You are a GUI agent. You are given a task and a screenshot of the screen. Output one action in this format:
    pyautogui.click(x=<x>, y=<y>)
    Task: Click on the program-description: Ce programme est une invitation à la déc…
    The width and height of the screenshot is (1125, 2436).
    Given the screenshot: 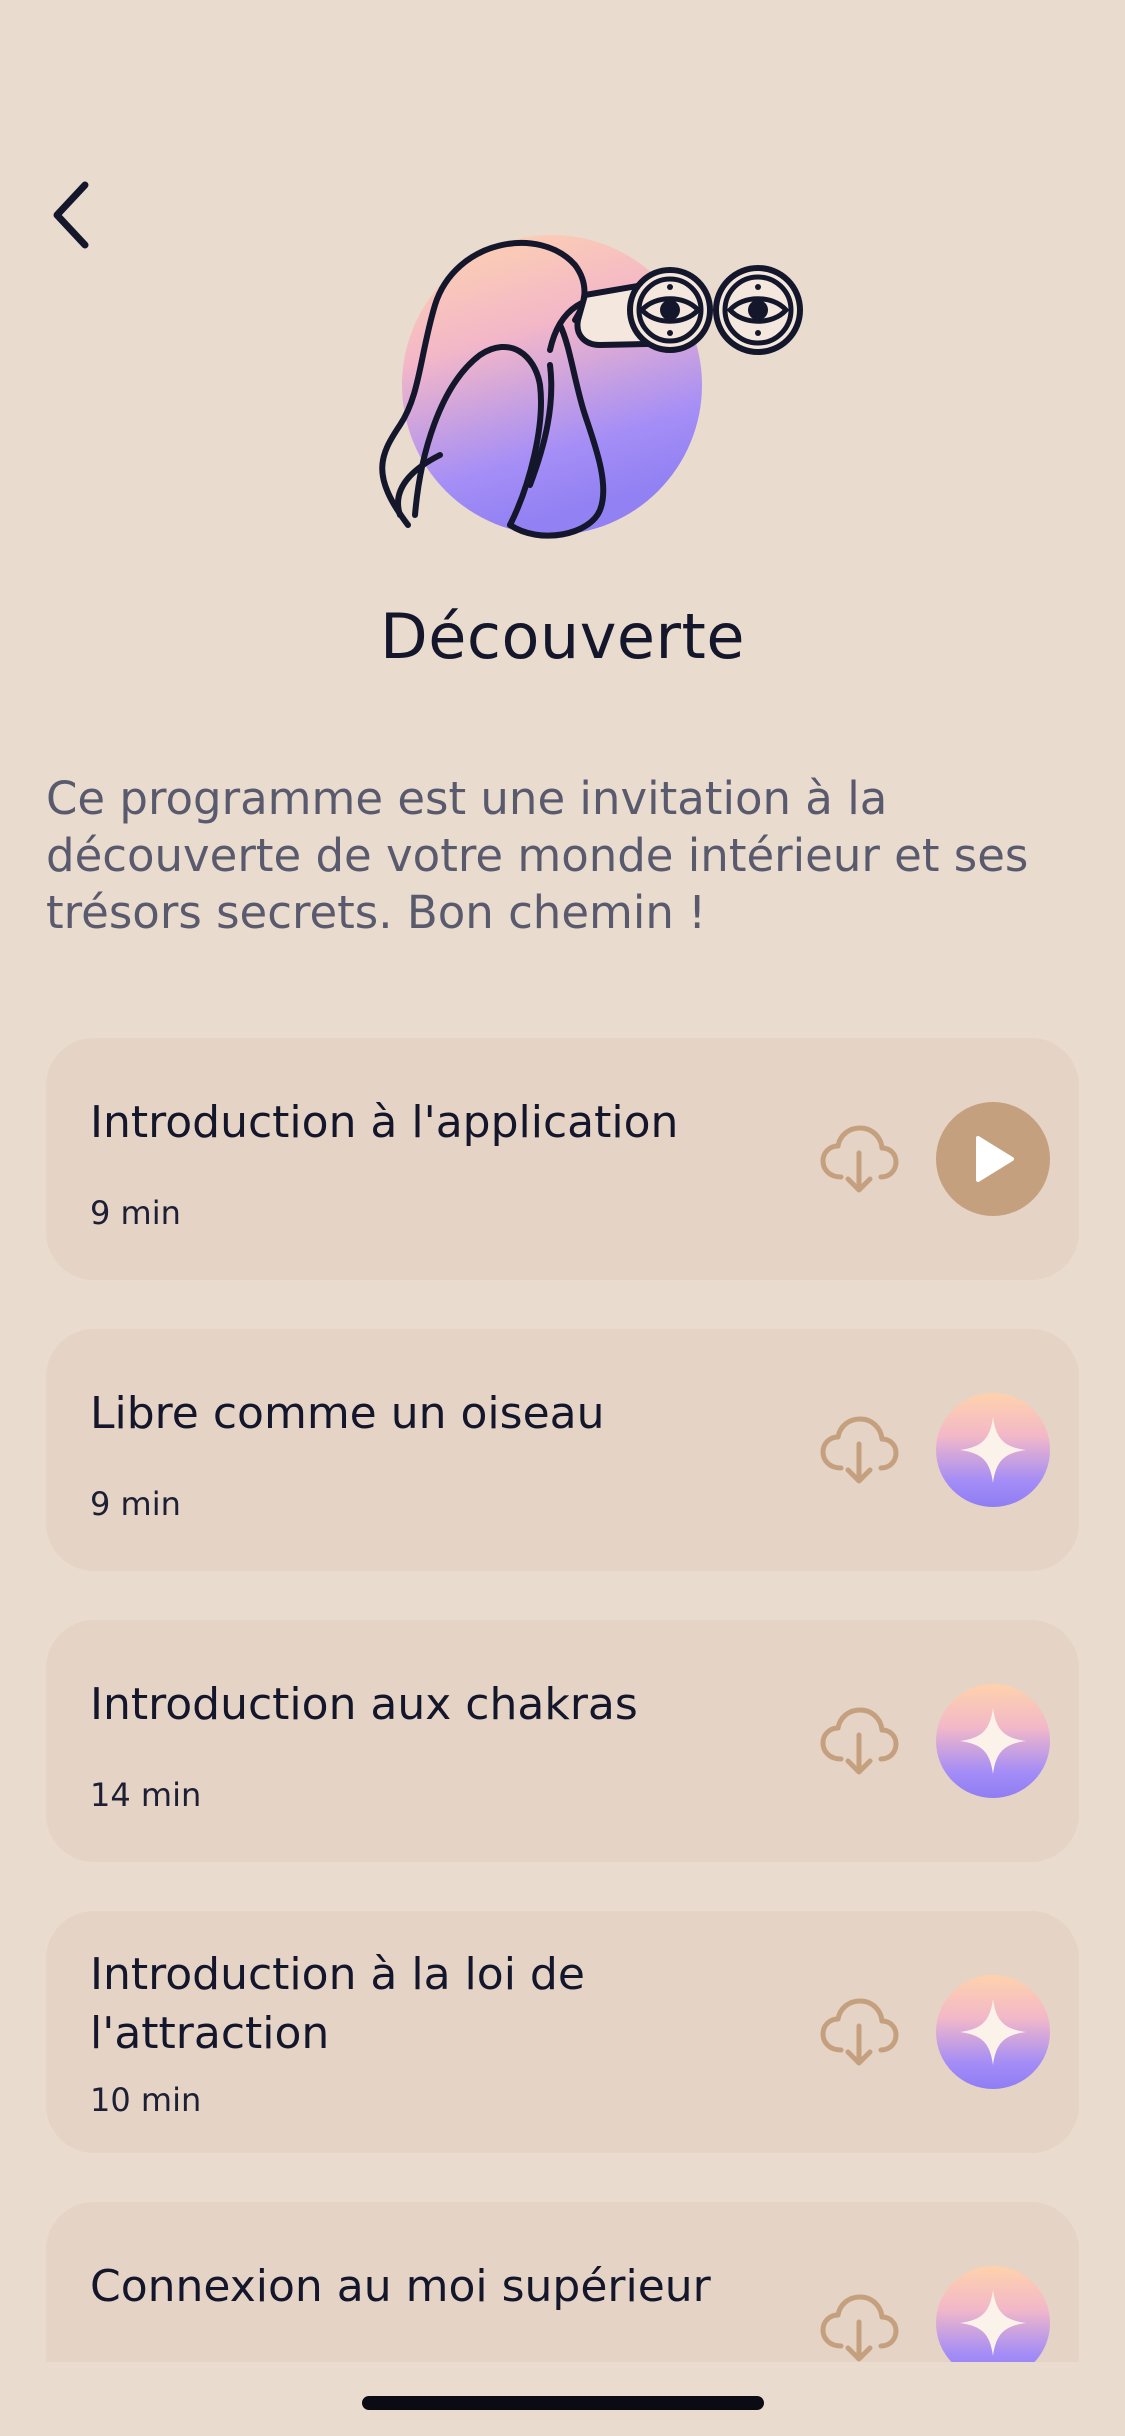 What is the action you would take?
    pyautogui.click(x=537, y=855)
    